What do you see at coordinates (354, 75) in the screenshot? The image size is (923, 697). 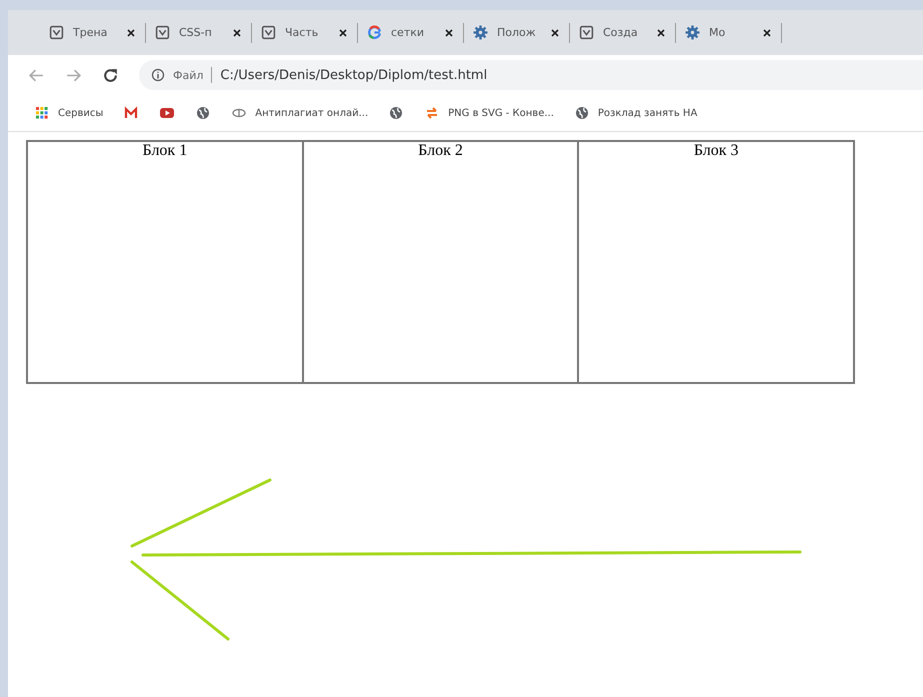 I see `url-text: C:/Users/Denis/Desktop/Diplom/test.html` at bounding box center [354, 75].